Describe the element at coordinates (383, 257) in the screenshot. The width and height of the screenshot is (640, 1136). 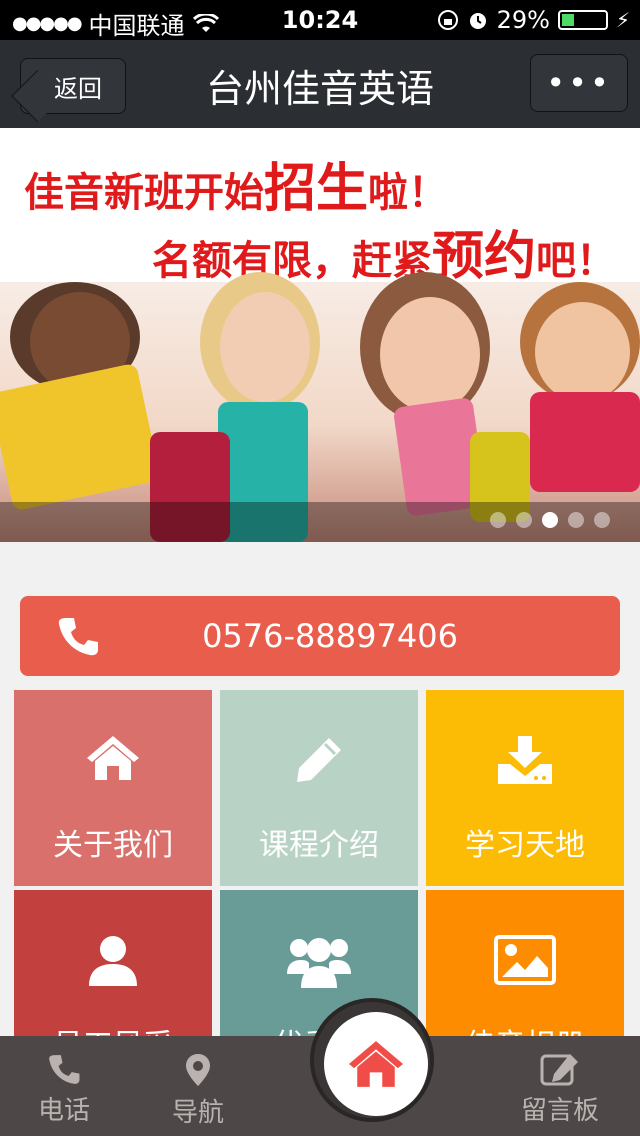
I see `promo-line-2: 名额有限，赶紧预约吧！` at that location.